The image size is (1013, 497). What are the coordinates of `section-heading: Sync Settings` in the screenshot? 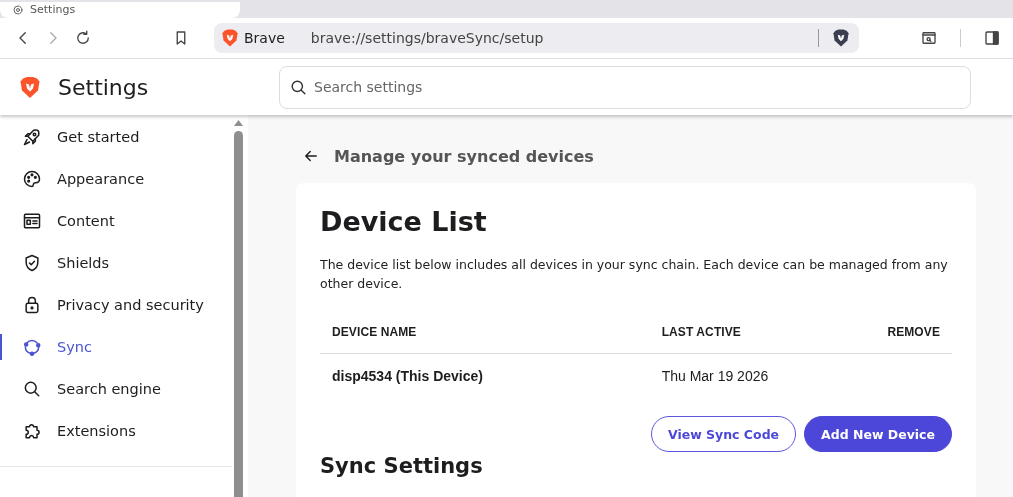 It's located at (402, 466).